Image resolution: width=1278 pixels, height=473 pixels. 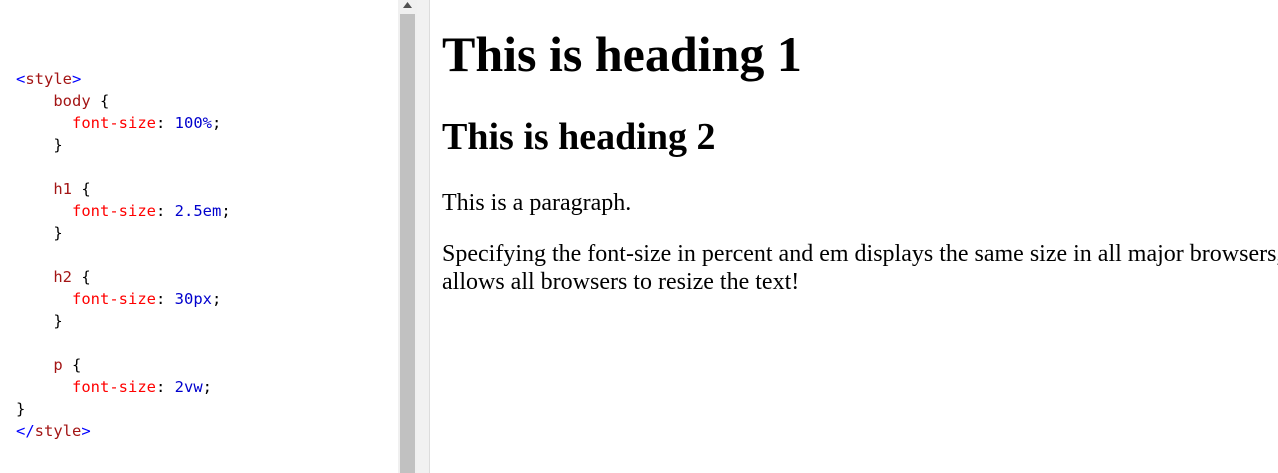 What do you see at coordinates (407, 243) in the screenshot?
I see `scrollbar-thumb` at bounding box center [407, 243].